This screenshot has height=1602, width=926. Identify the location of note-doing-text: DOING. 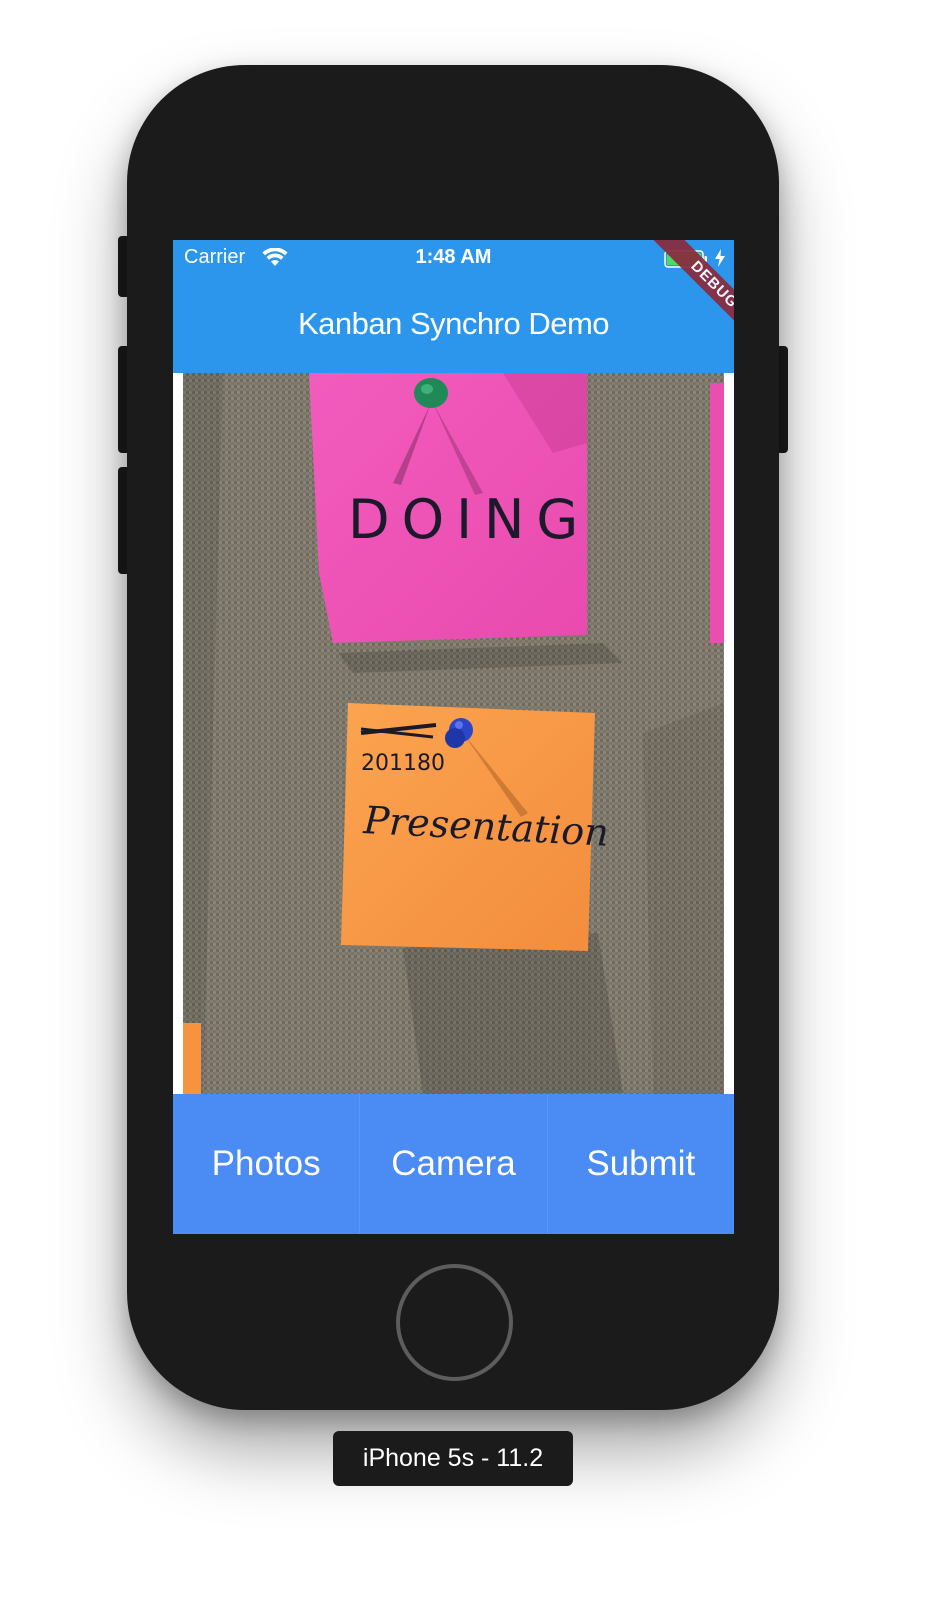
(469, 519).